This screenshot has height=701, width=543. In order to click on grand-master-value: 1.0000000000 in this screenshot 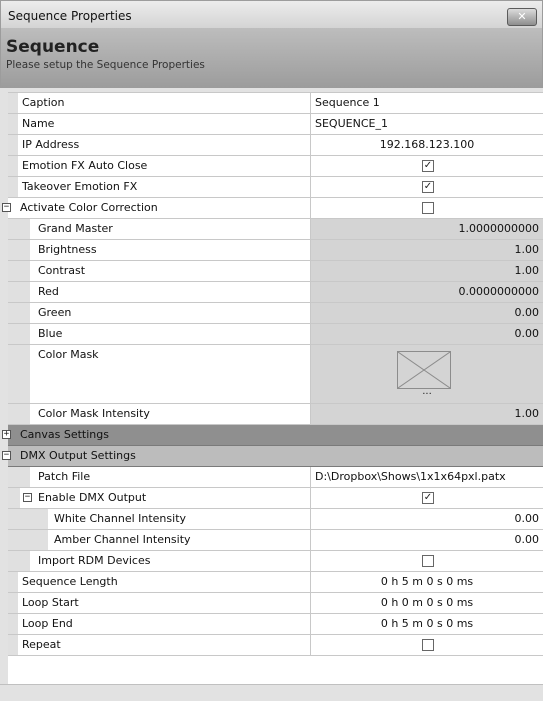, I will do `click(427, 229)`.